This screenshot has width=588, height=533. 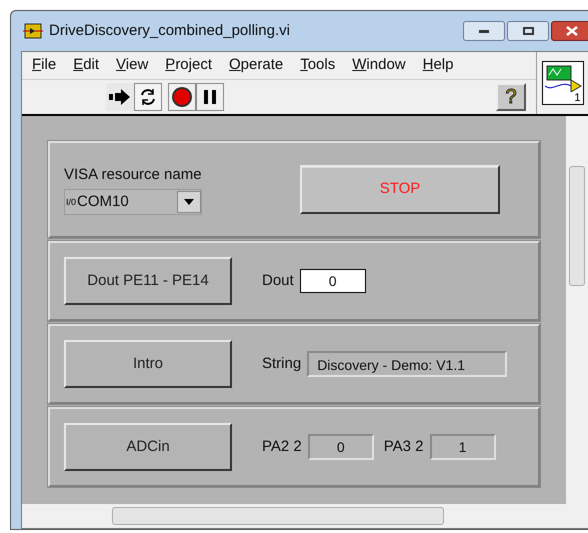 I want to click on run-continuously-button, so click(x=148, y=97).